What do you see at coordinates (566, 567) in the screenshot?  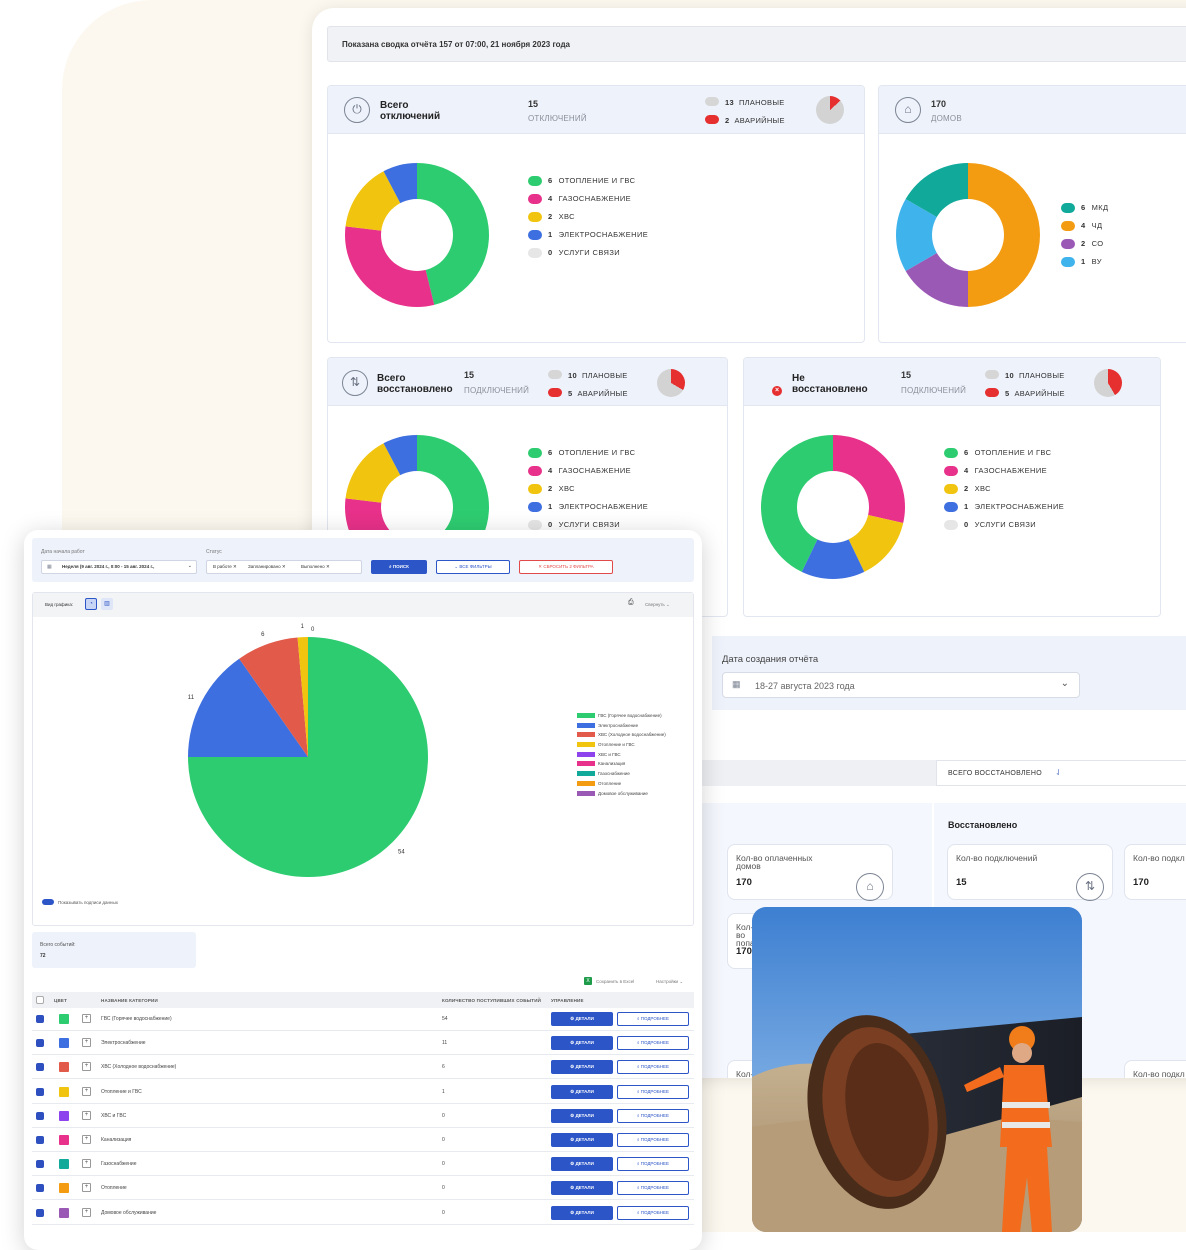 I see `reset-filters-button: ✕ СБРОСИТЬ 2 ФИЛЬТРА` at bounding box center [566, 567].